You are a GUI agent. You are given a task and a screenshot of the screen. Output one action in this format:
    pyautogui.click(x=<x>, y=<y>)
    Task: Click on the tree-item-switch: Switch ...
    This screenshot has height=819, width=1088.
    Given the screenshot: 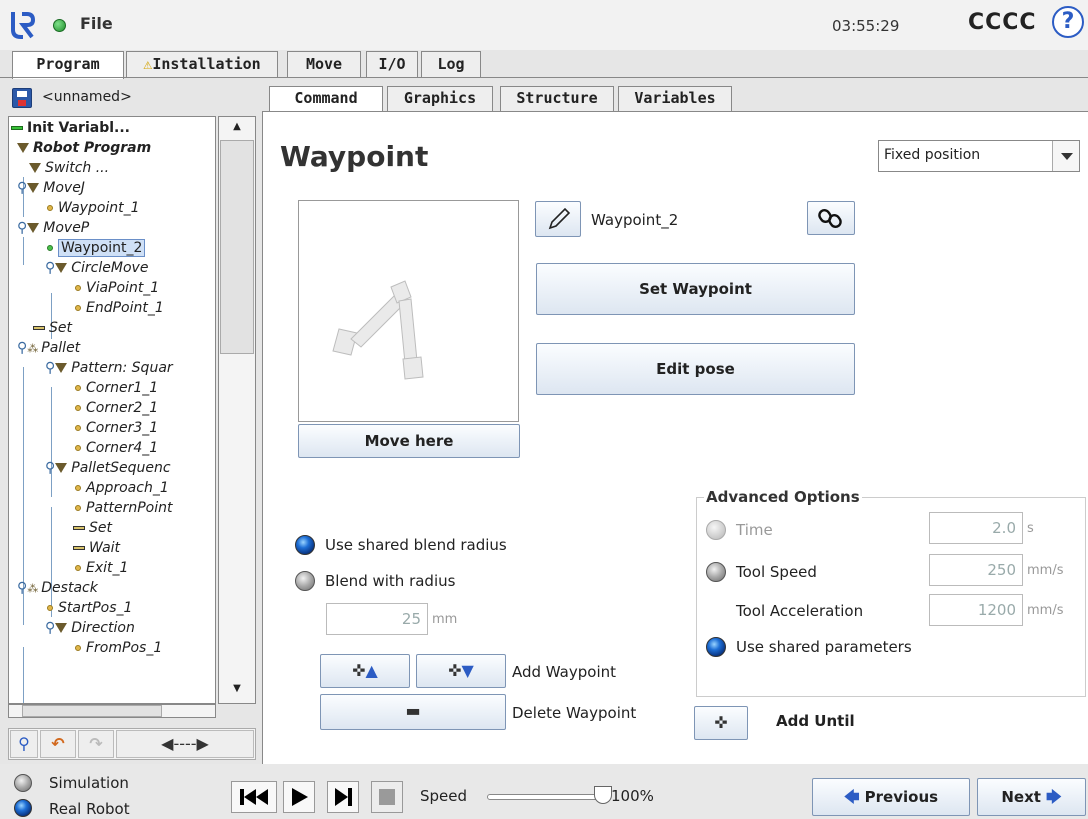 What is the action you would take?
    pyautogui.click(x=69, y=168)
    